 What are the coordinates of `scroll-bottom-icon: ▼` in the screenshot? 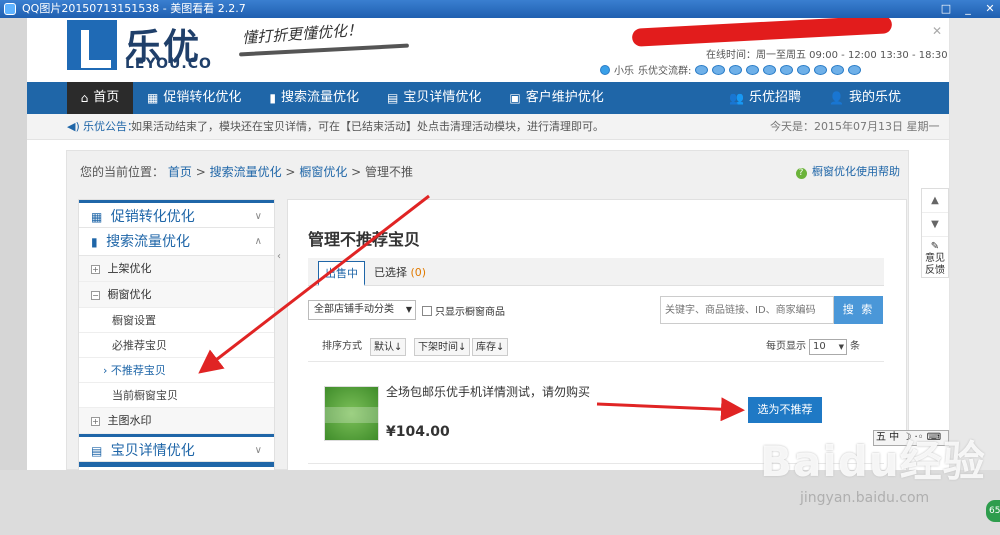 It's located at (935, 225).